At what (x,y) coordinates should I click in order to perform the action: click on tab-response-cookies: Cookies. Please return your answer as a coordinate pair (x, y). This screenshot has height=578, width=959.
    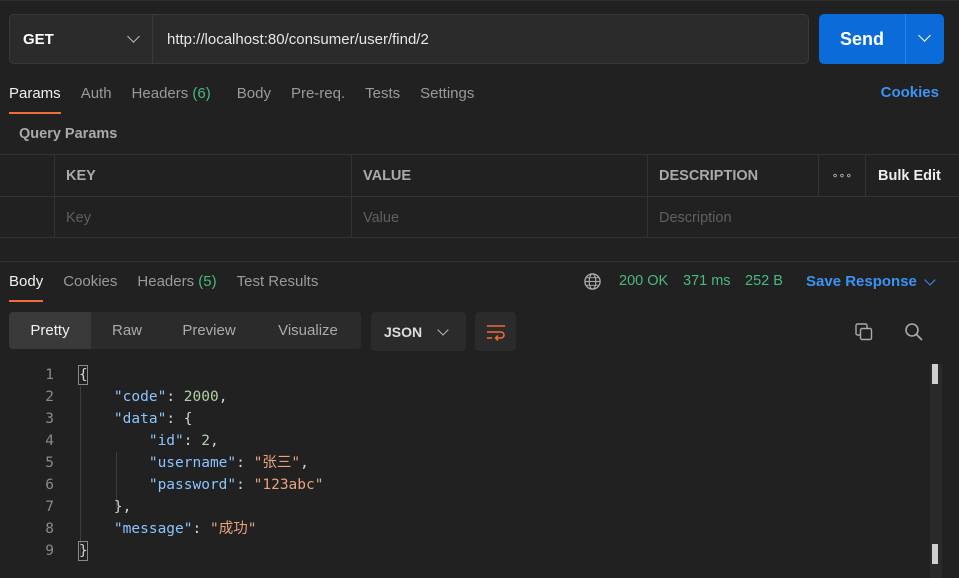
    Looking at the image, I should click on (90, 287).